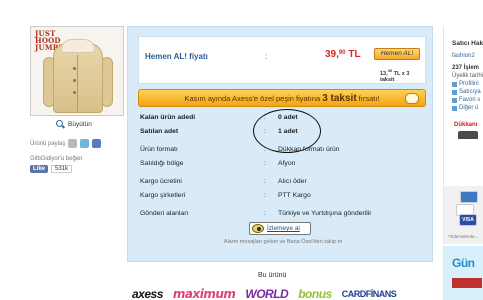 This screenshot has width=483, height=300. Describe the element at coordinates (252, 98) in the screenshot. I see `promo-text: Kasım ayında Axess'e özel peşin fiyatına` at that location.